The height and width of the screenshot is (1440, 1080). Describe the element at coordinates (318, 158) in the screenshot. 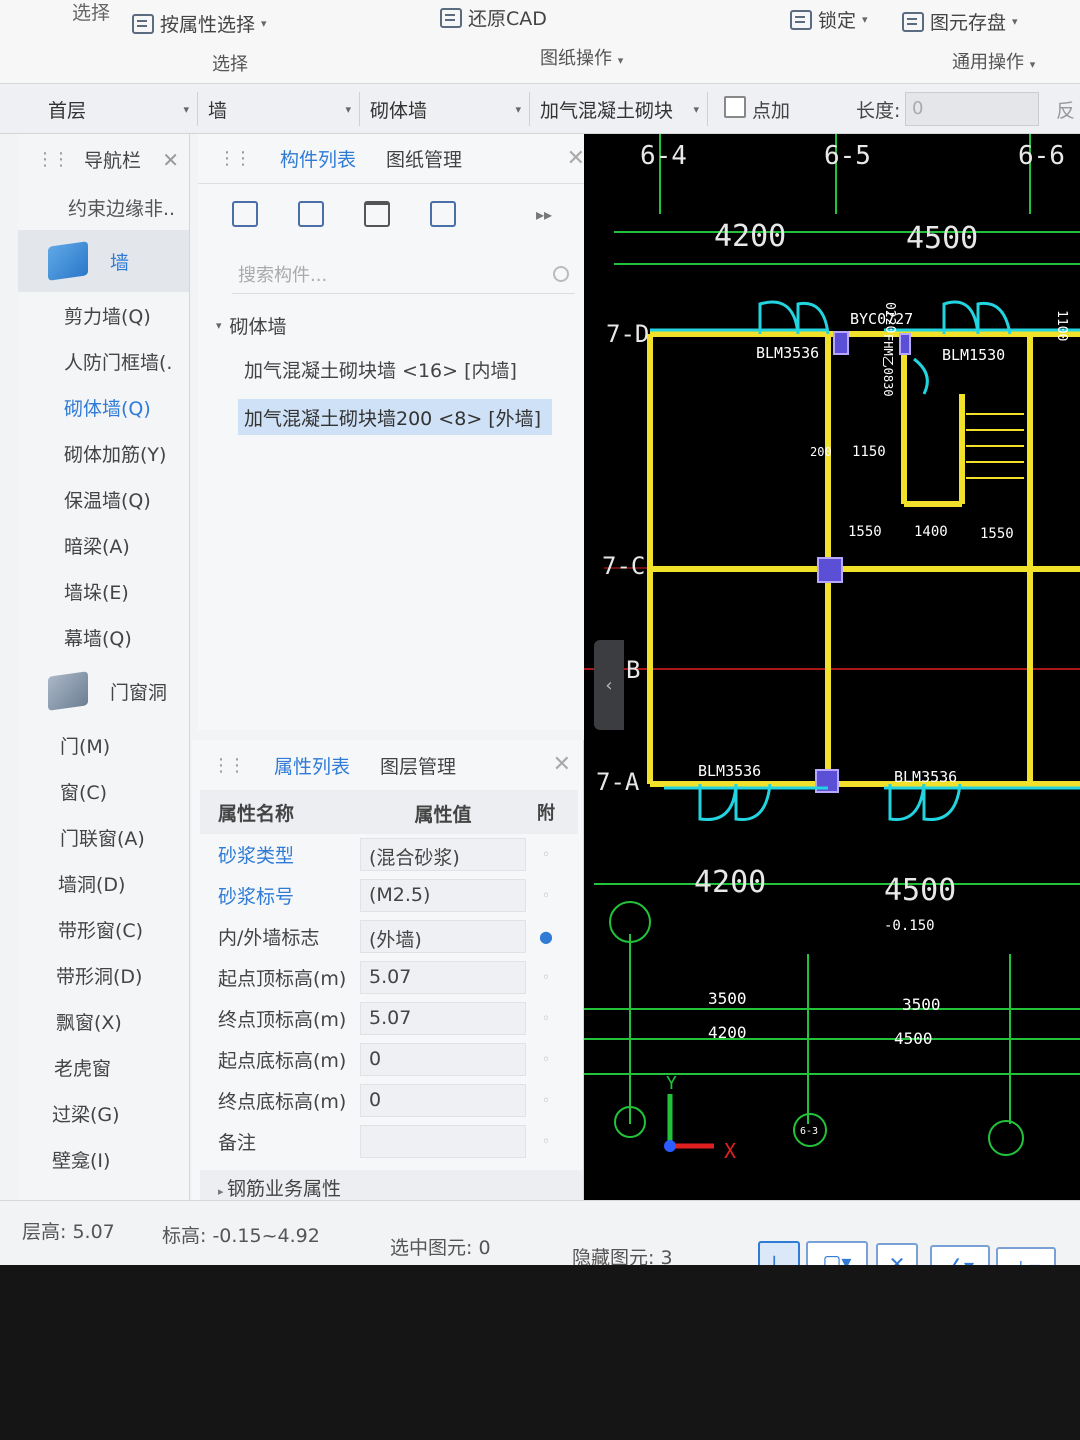

I see `tab-component-list: 构件列表` at that location.